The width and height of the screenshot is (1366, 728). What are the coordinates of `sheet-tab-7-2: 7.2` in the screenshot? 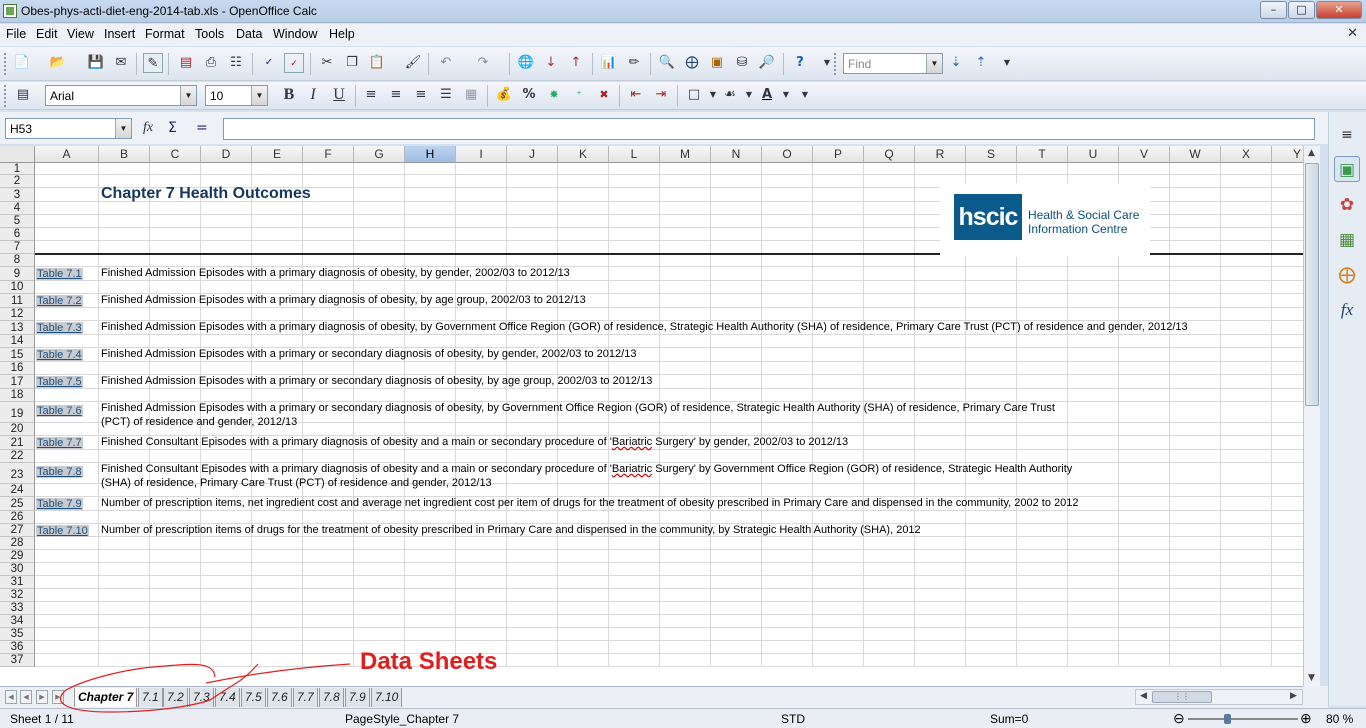 It's located at (175, 697).